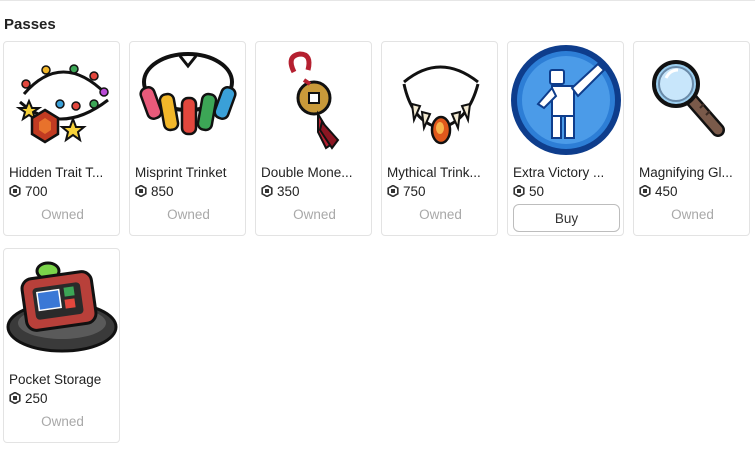 This screenshot has width=755, height=470. Describe the element at coordinates (288, 191) in the screenshot. I see `price-value: 350` at that location.